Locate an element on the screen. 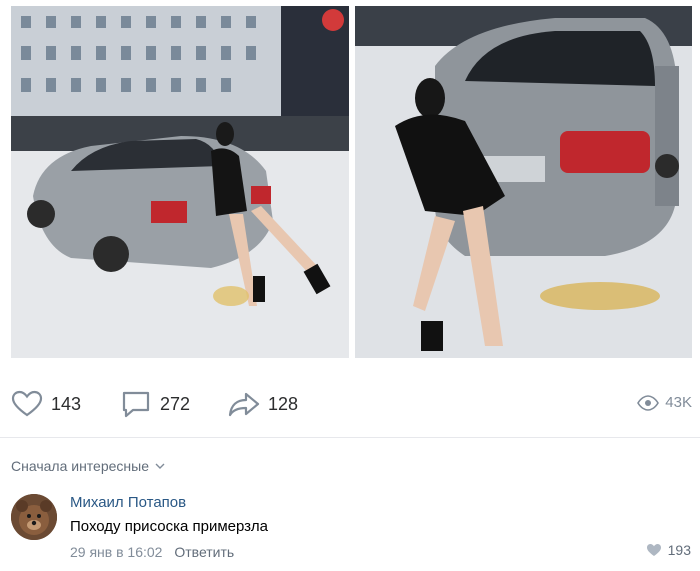  small-heart-icon is located at coordinates (653, 550).